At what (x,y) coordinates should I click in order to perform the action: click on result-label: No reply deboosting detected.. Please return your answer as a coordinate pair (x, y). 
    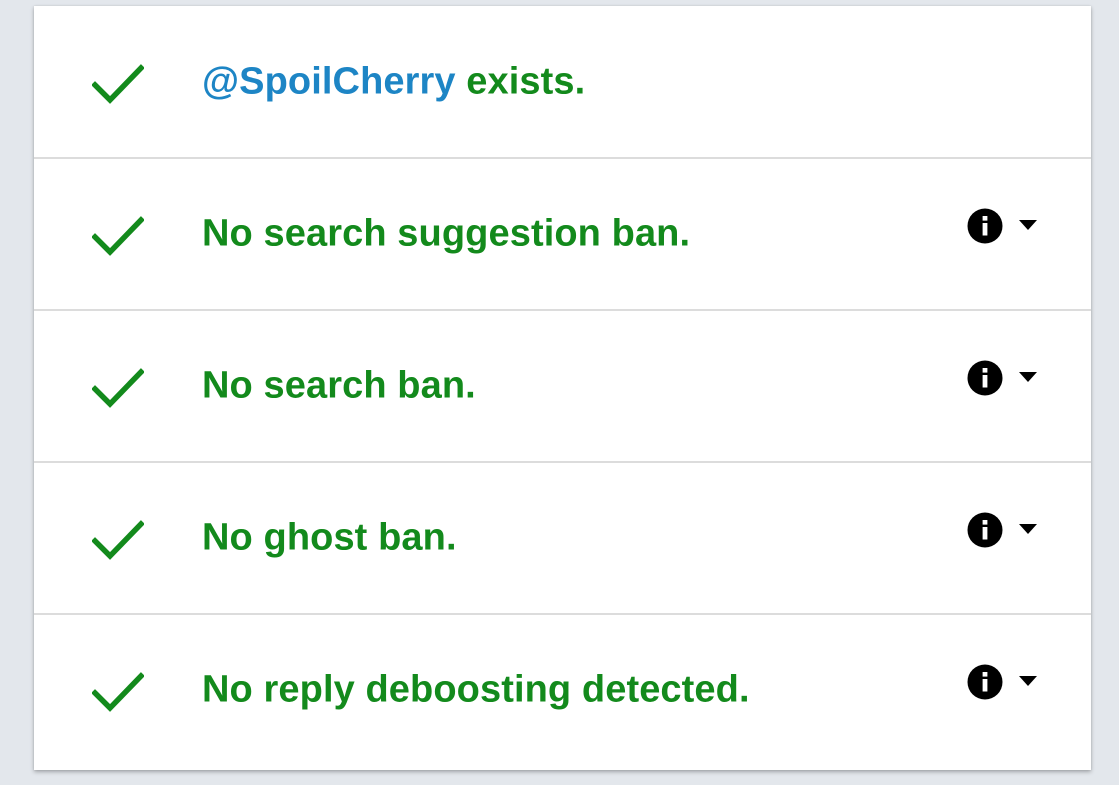
    Looking at the image, I should click on (476, 689).